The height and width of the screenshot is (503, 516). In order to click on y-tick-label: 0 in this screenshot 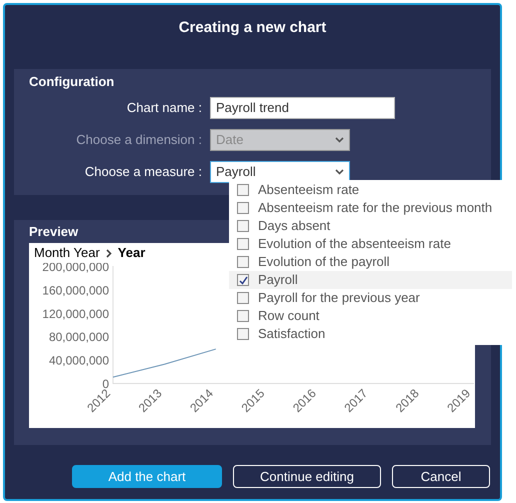, I will do `click(105, 384)`.